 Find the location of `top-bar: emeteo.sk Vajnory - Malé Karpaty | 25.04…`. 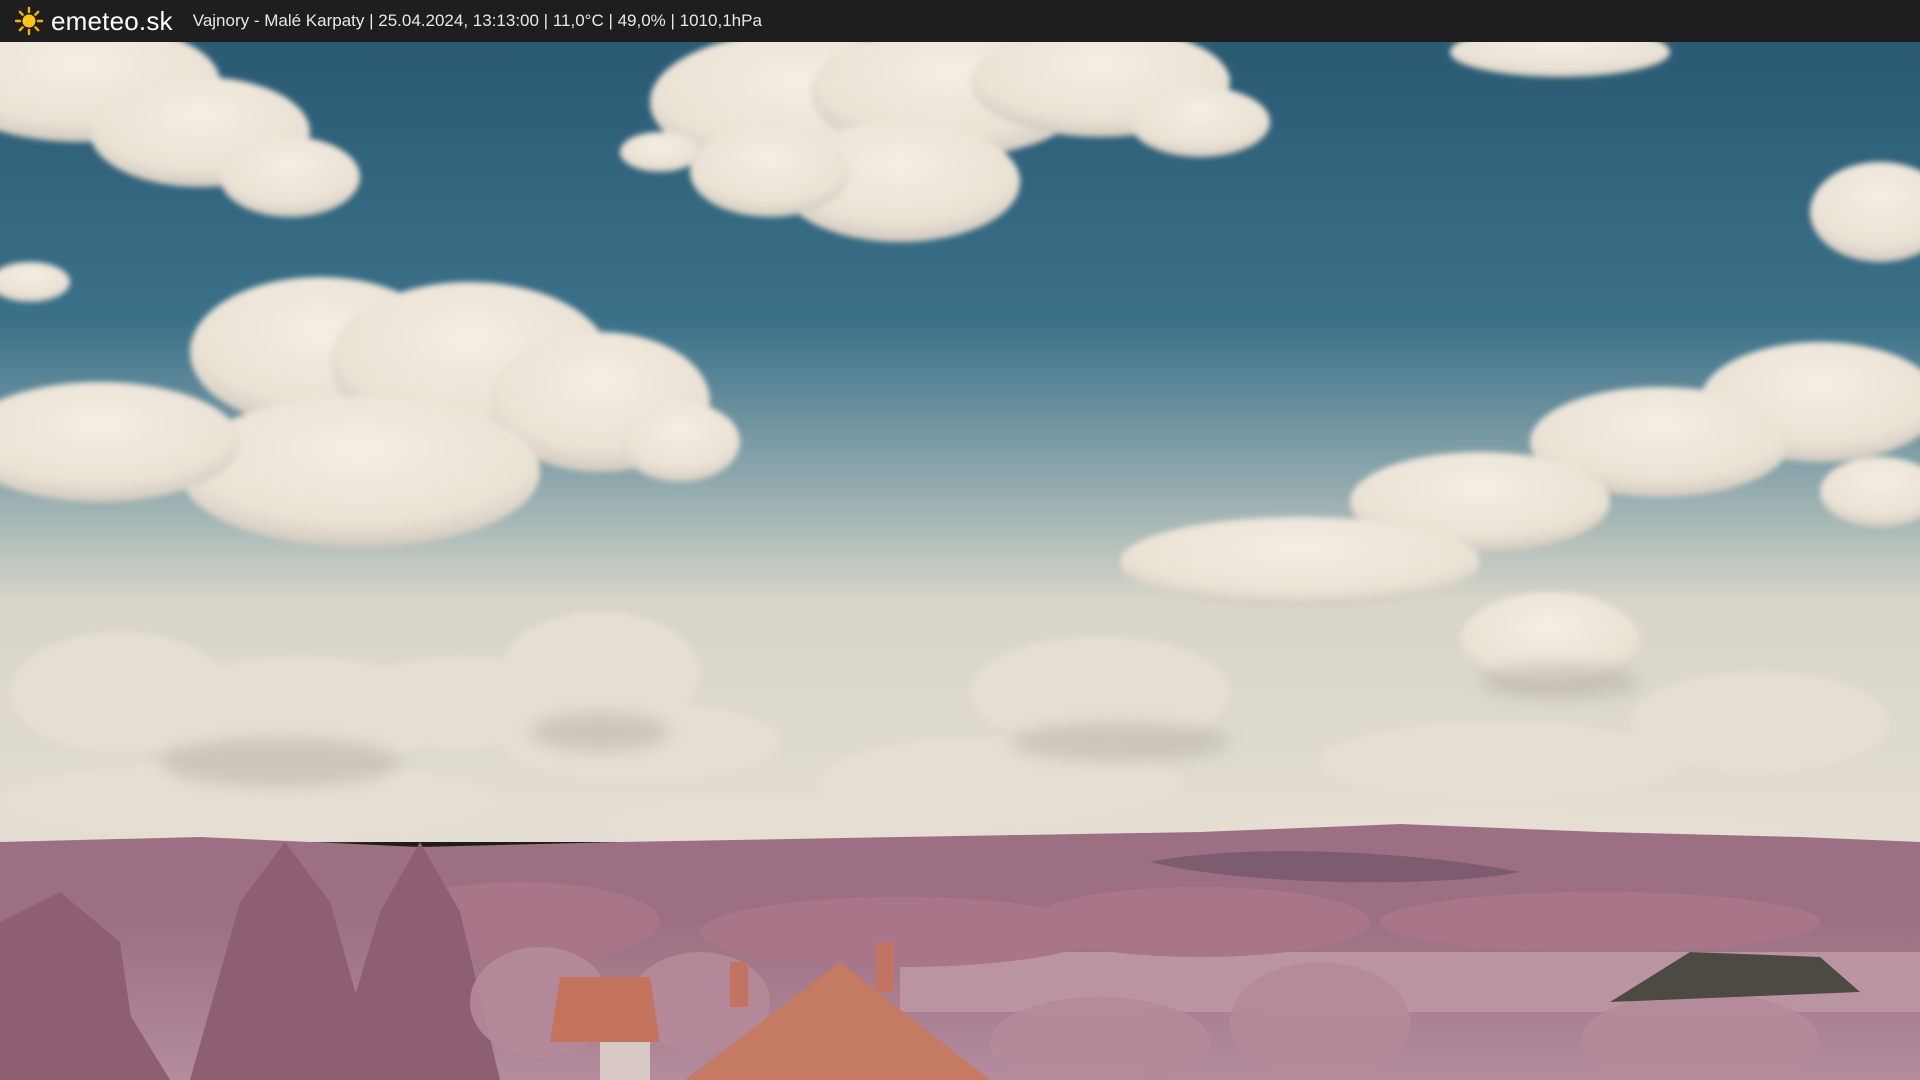

top-bar: emeteo.sk Vajnory - Malé Karpaty | 25.04… is located at coordinates (960, 21).